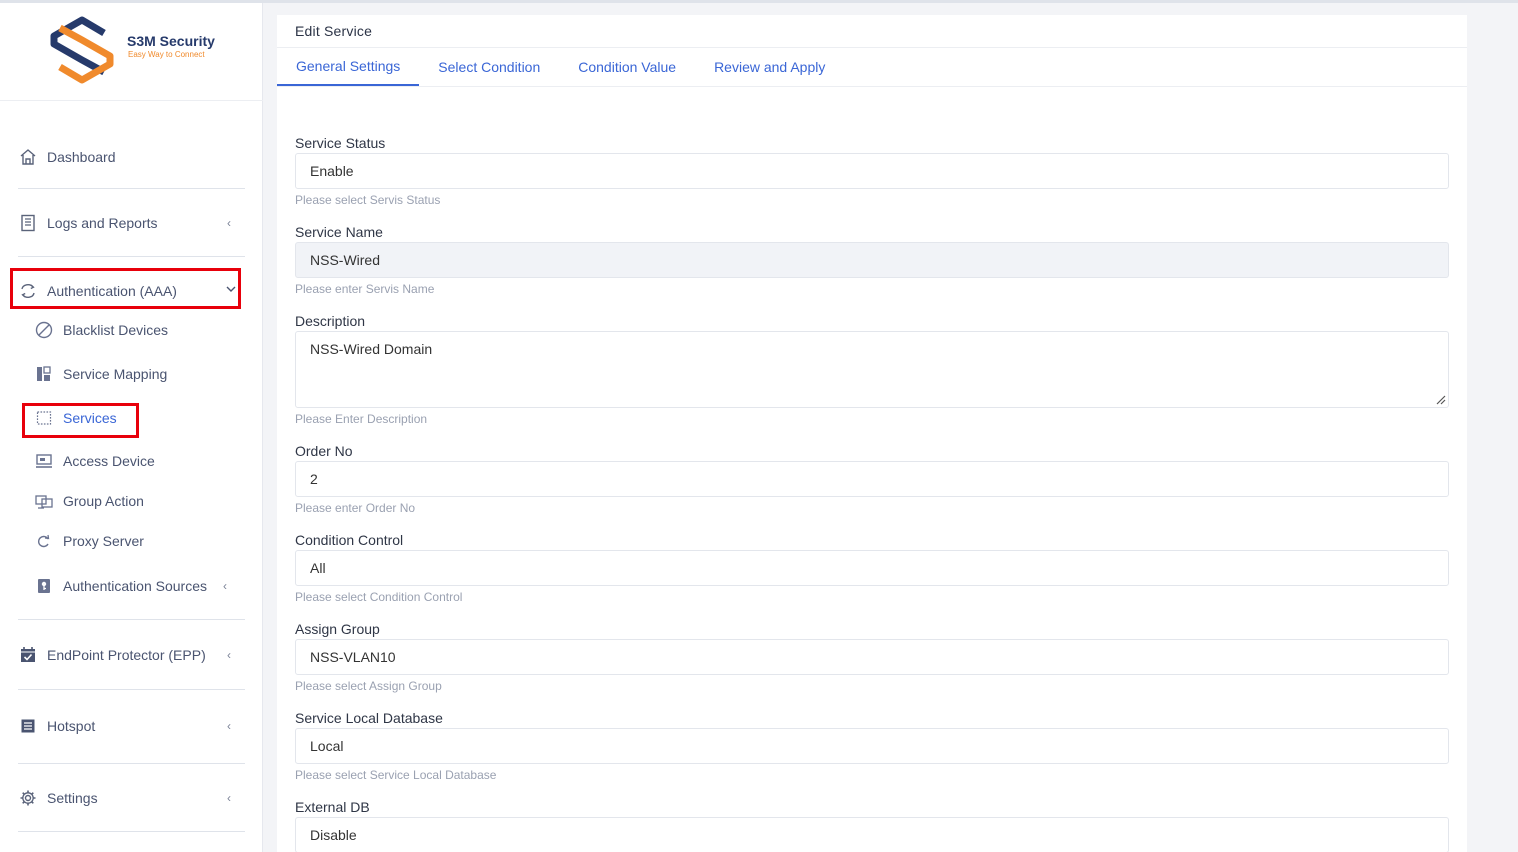  I want to click on brand-tagline: Easy Way to Connect, so click(166, 54).